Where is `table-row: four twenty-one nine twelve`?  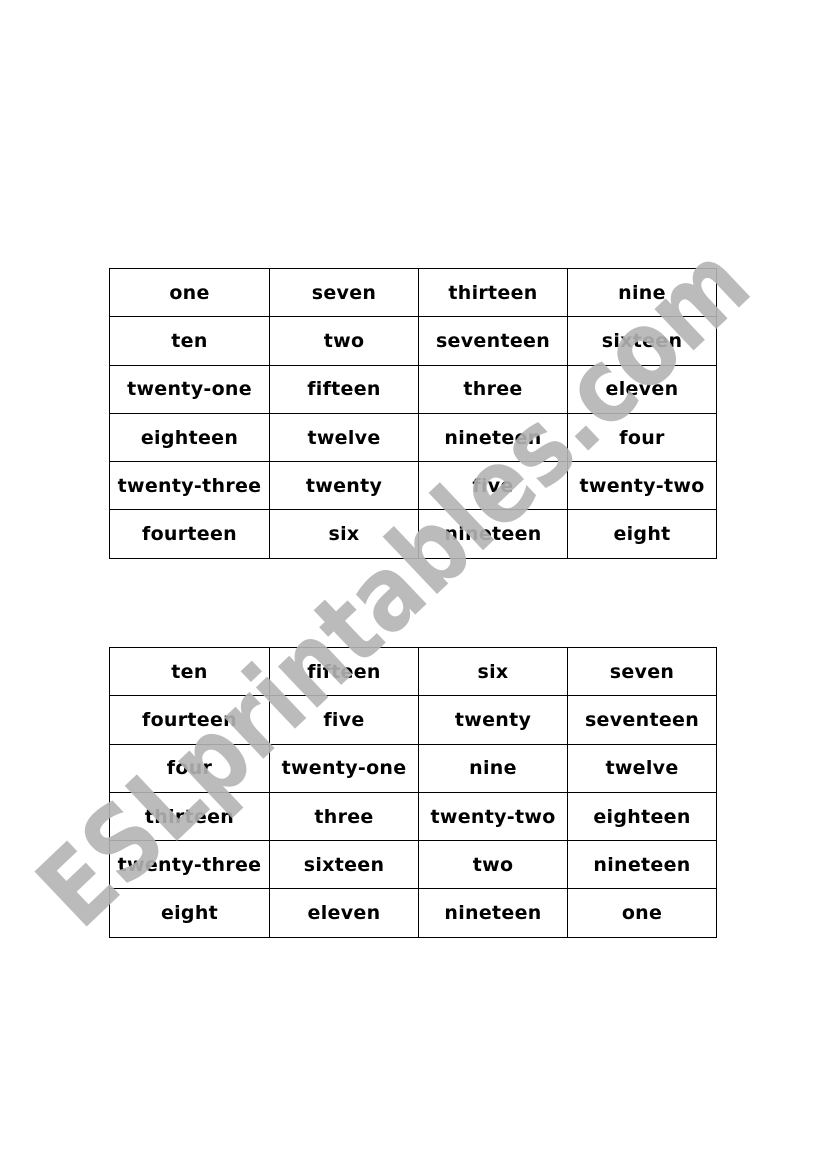 table-row: four twenty-one nine twelve is located at coordinates (413, 768).